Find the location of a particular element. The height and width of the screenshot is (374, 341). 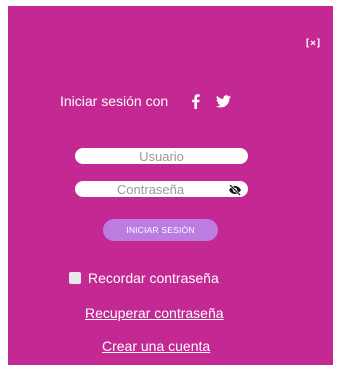

twitter-icon is located at coordinates (223, 101).